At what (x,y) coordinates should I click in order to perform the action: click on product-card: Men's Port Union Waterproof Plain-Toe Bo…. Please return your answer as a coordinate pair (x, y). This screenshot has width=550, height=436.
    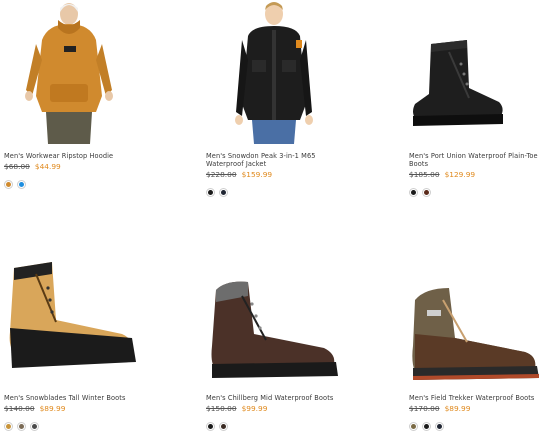
    Looking at the image, I should click on (479, 100).